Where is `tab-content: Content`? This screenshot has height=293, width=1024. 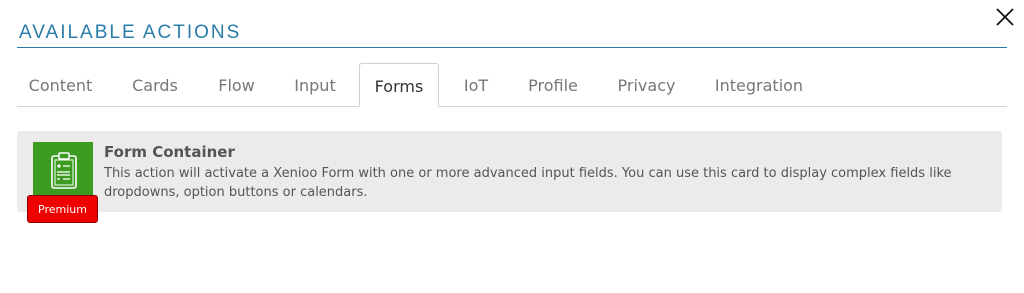
tab-content: Content is located at coordinates (60, 84).